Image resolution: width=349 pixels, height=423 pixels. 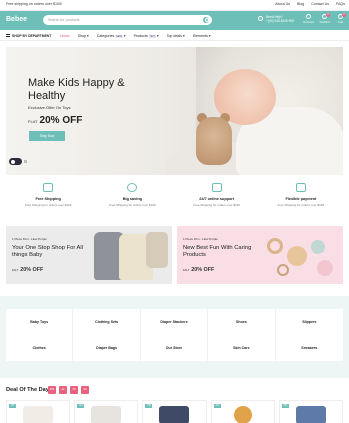 What do you see at coordinates (340, 20) in the screenshot?
I see `cart-button: 0 Cart` at bounding box center [340, 20].